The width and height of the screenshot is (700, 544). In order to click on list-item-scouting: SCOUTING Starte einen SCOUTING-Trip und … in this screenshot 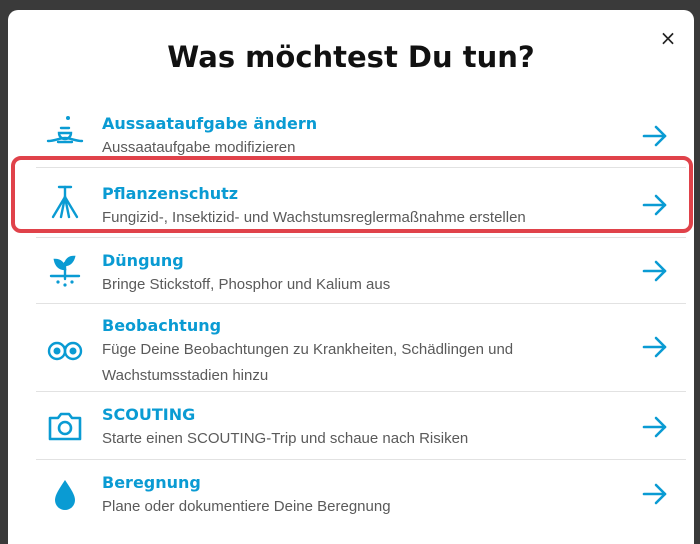, I will do `click(361, 426)`.